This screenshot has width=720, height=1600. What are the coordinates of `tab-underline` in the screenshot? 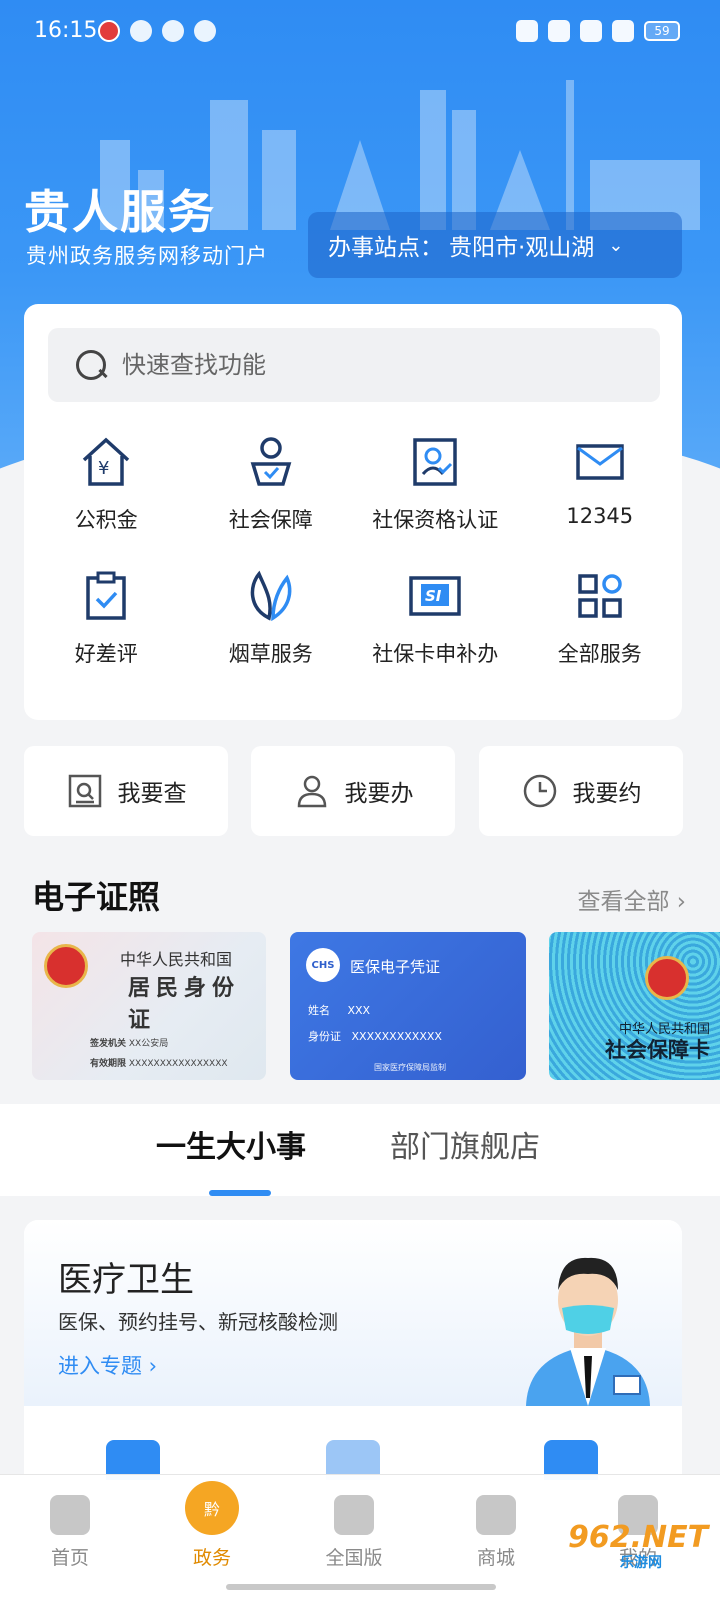 It's located at (240, 1193).